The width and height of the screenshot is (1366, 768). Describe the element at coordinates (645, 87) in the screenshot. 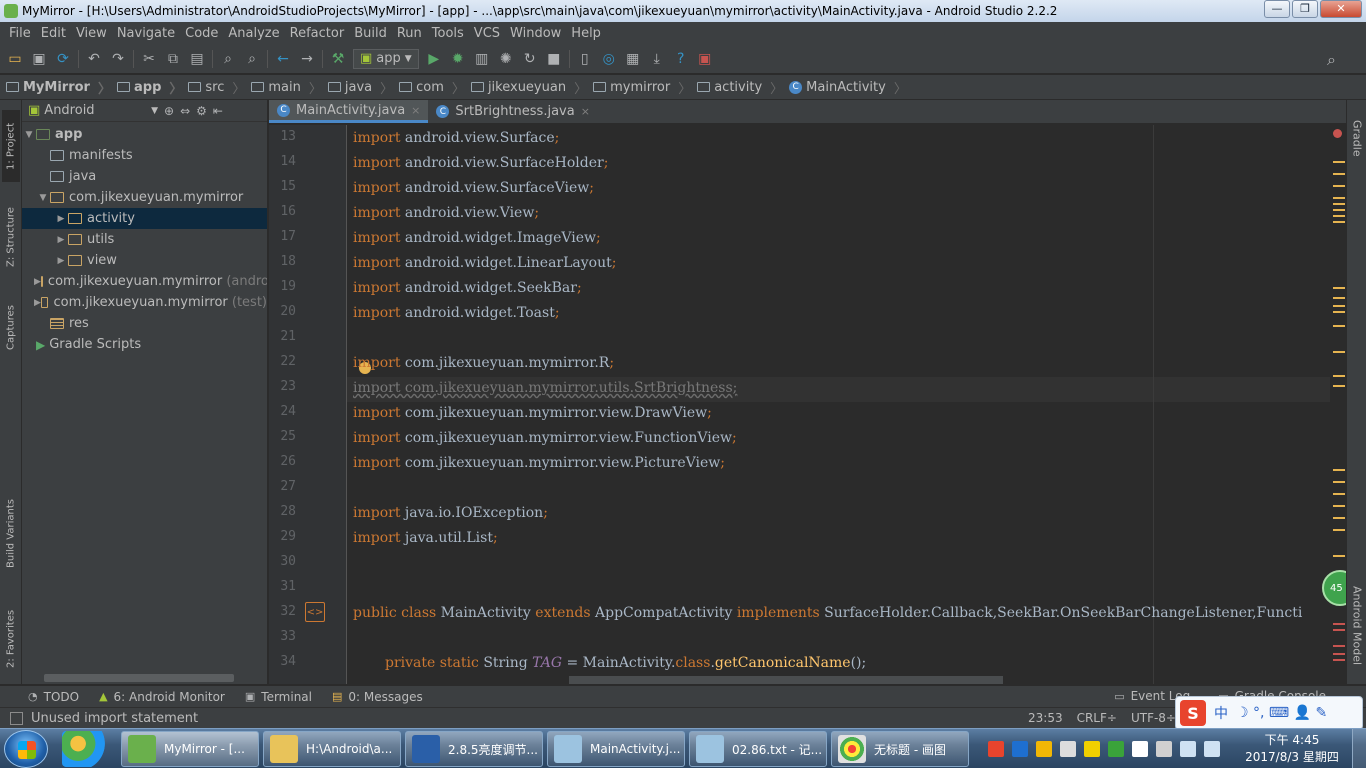

I see `breadcrumb-item: mymirror 〉` at that location.